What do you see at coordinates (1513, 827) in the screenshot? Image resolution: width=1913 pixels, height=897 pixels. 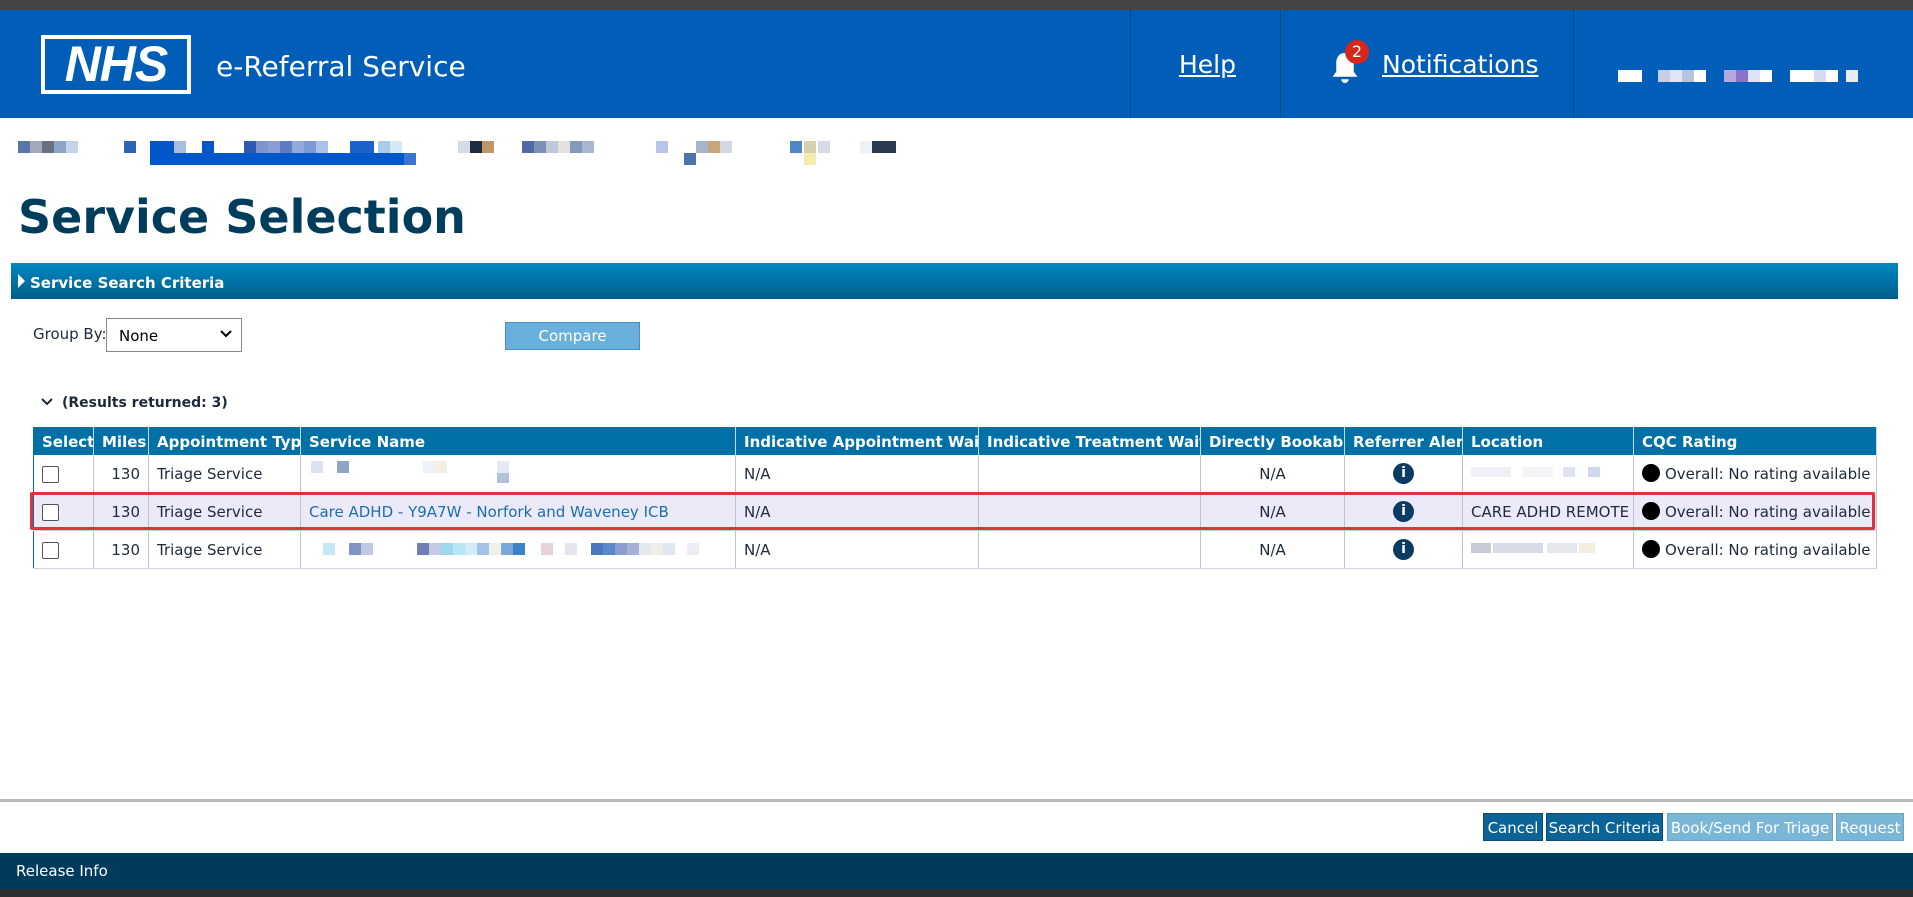 I see `cancel-button: Cancel` at bounding box center [1513, 827].